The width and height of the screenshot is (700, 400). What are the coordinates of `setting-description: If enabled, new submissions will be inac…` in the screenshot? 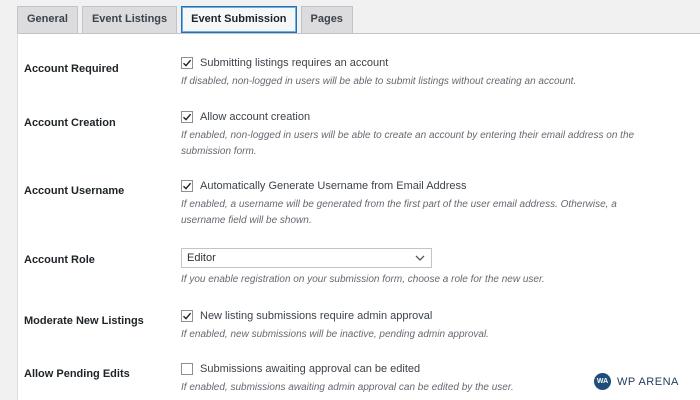 It's located at (335, 334).